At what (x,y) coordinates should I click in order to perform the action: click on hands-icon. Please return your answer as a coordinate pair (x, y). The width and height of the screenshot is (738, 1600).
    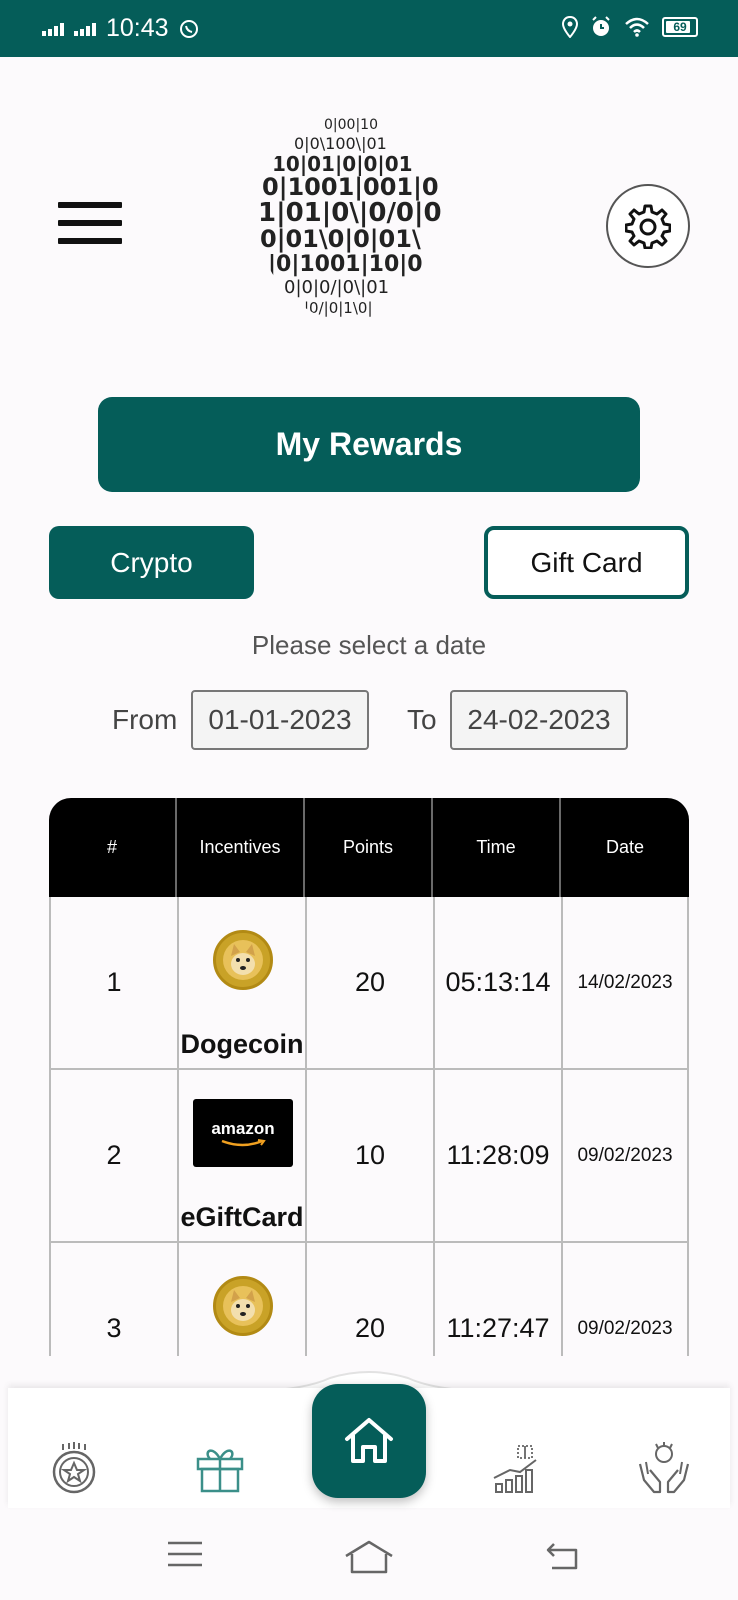
    Looking at the image, I should click on (664, 1468).